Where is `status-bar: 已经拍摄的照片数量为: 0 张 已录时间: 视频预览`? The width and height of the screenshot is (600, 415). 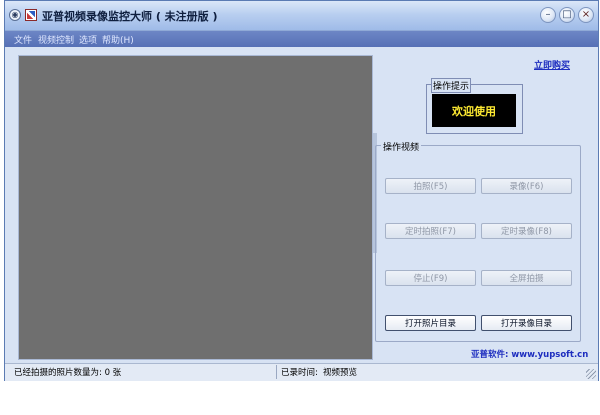 status-bar: 已经拍摄的照片数量为: 0 张 已录时间: 视频预览 is located at coordinates (301, 372).